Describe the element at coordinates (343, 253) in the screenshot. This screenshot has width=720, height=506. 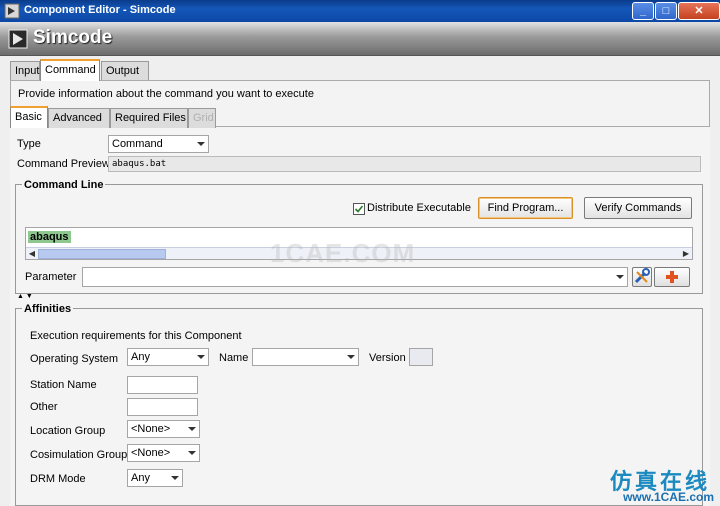
I see `watermark: 1CAE.COM` at that location.